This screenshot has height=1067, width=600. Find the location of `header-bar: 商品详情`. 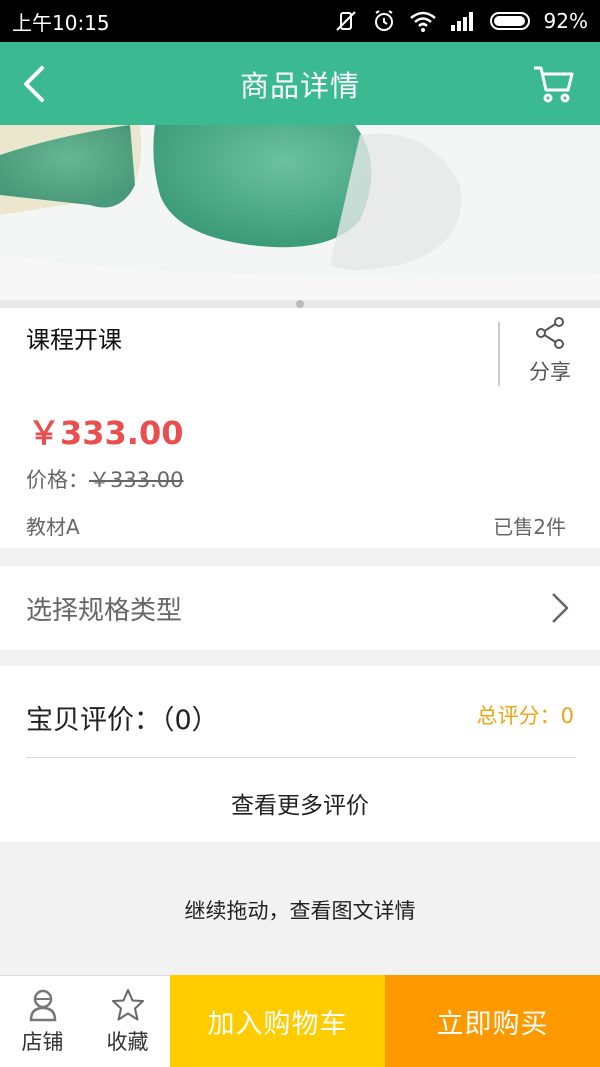

header-bar: 商品详情 is located at coordinates (300, 83).